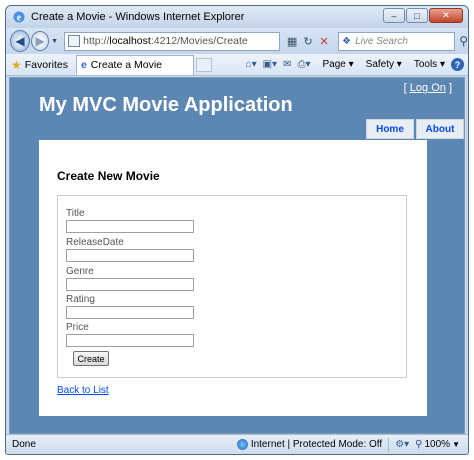 Image resolution: width=474 pixels, height=460 pixels. I want to click on tools-menu-label: Tools, so click(425, 64).